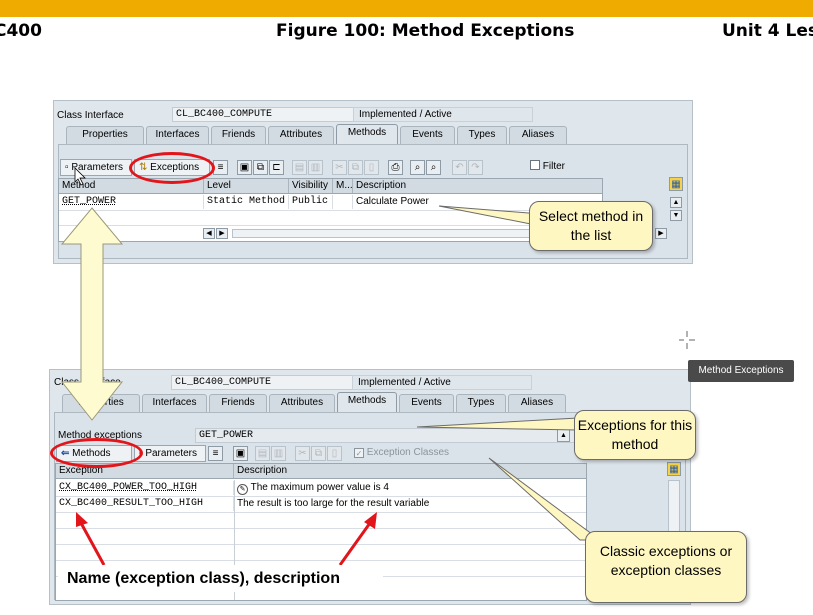 This screenshot has height=615, width=813. I want to click on red-arrow-head, so click(82, 519).